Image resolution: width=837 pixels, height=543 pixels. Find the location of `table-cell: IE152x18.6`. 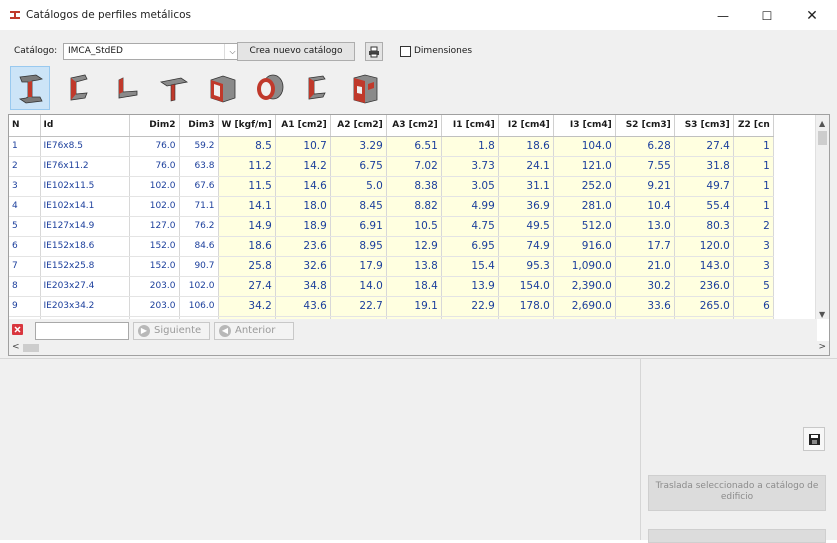

table-cell: IE152x18.6 is located at coordinates (85, 246).